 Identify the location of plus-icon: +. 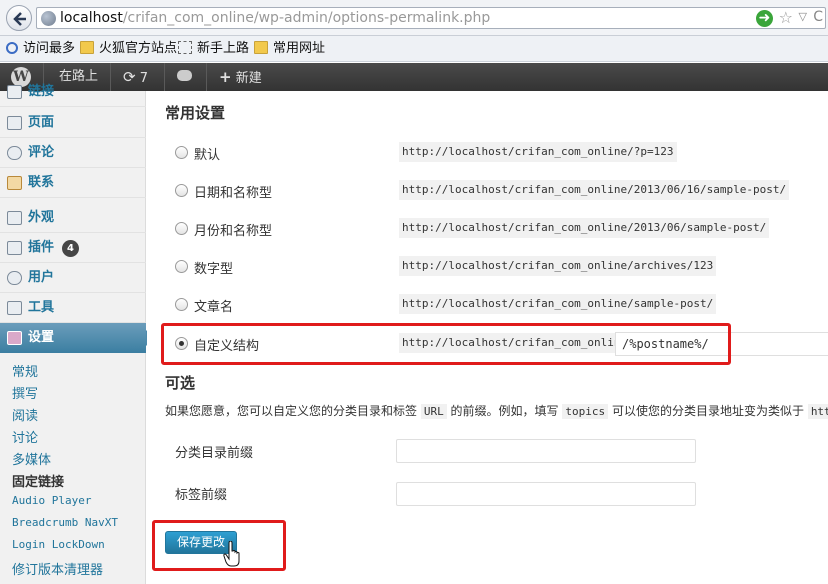
(225, 77).